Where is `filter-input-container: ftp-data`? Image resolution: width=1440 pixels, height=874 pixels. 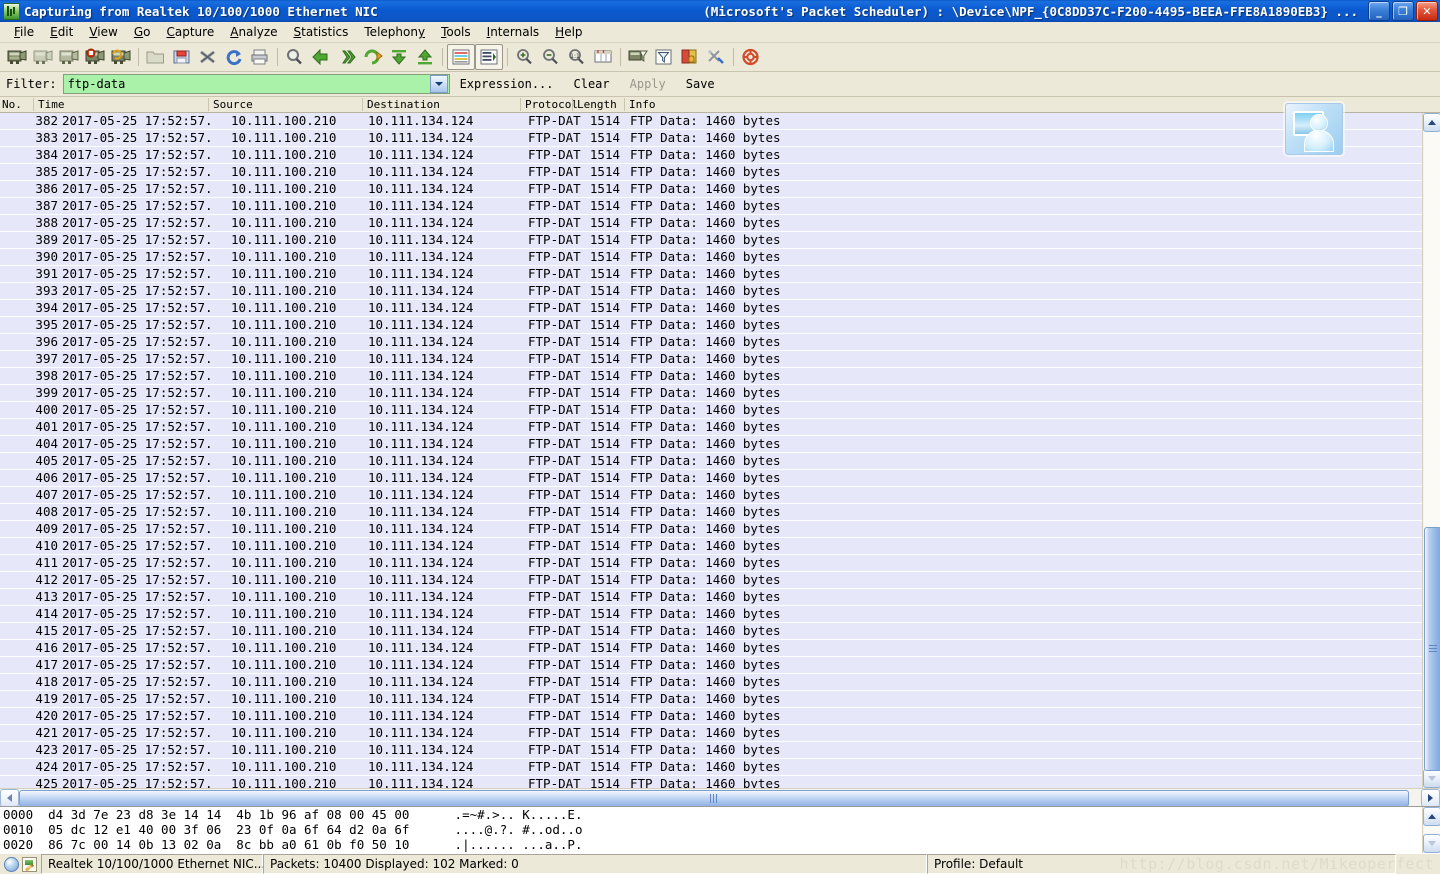 filter-input-container: ftp-data is located at coordinates (256, 84).